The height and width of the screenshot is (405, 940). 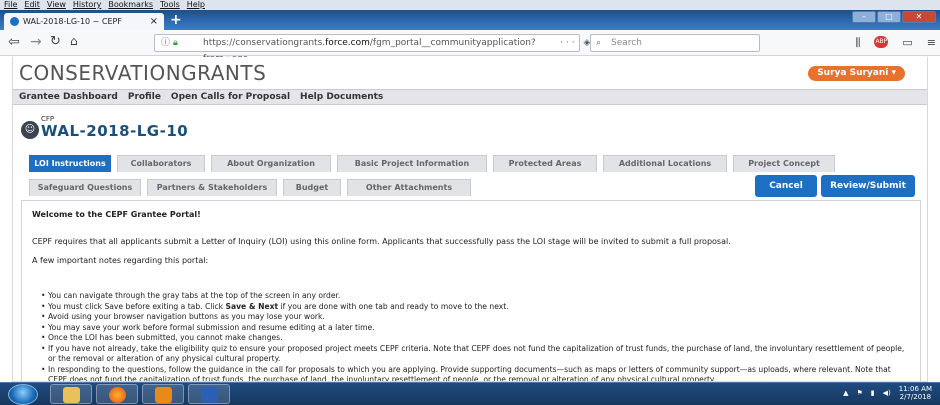 I want to click on flag-icon: ⚑, so click(x=860, y=393).